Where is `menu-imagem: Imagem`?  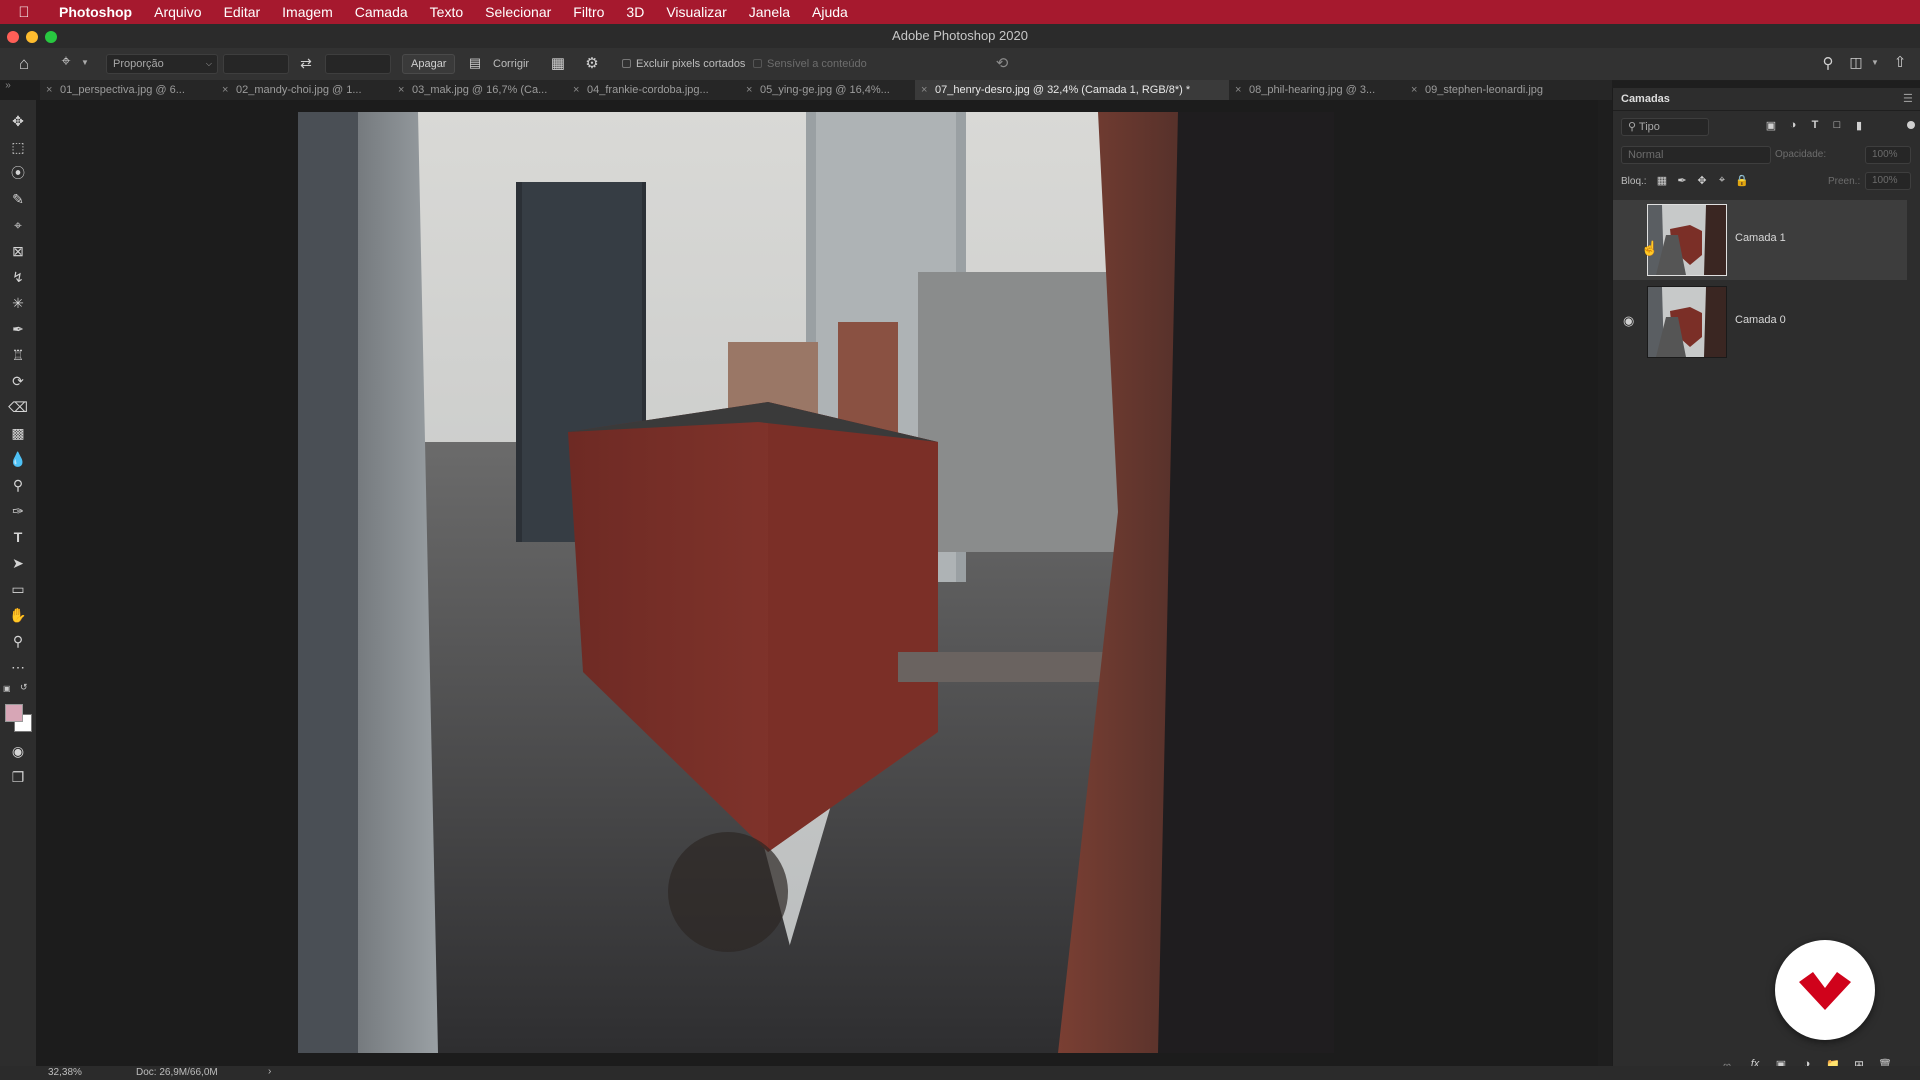
menu-imagem: Imagem is located at coordinates (307, 12).